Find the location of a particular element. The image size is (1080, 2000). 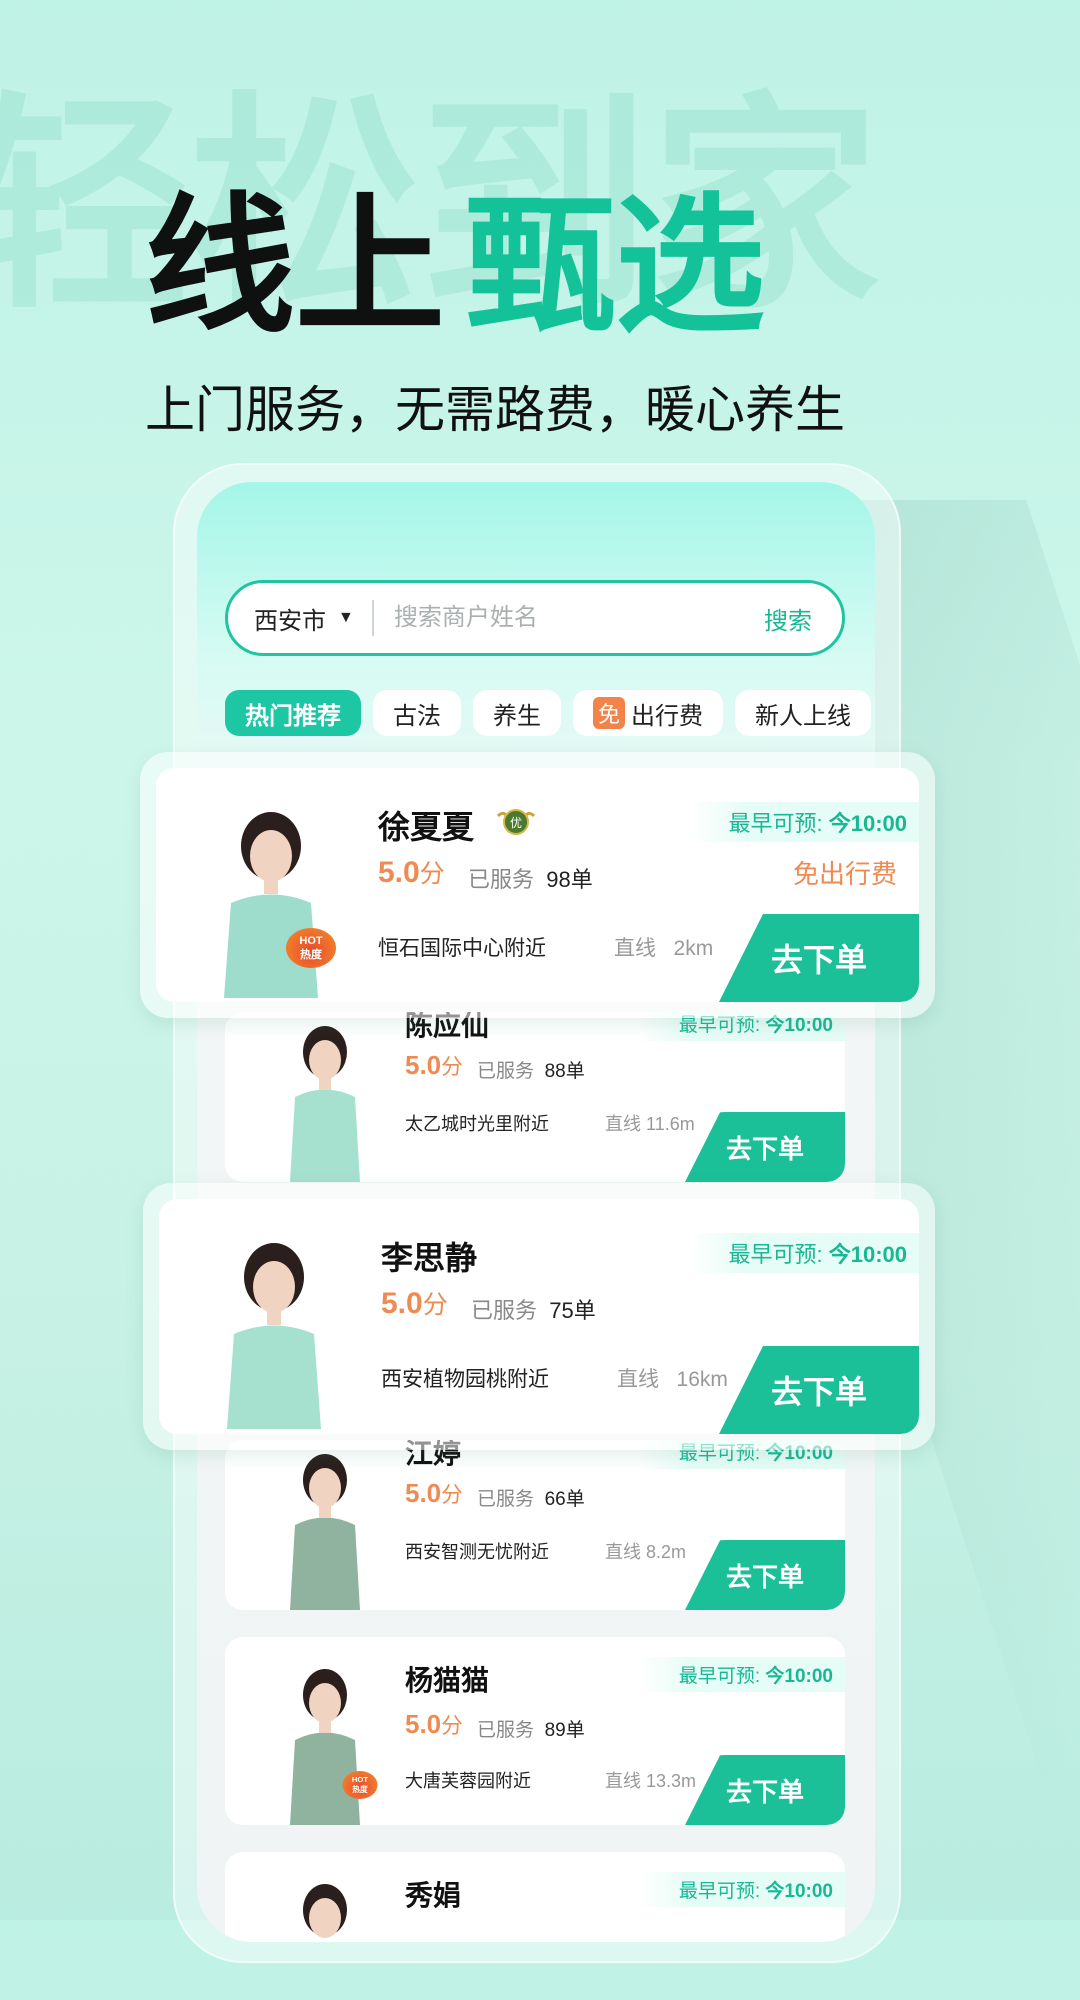

medal-icon: 优 is located at coordinates (516, 821).